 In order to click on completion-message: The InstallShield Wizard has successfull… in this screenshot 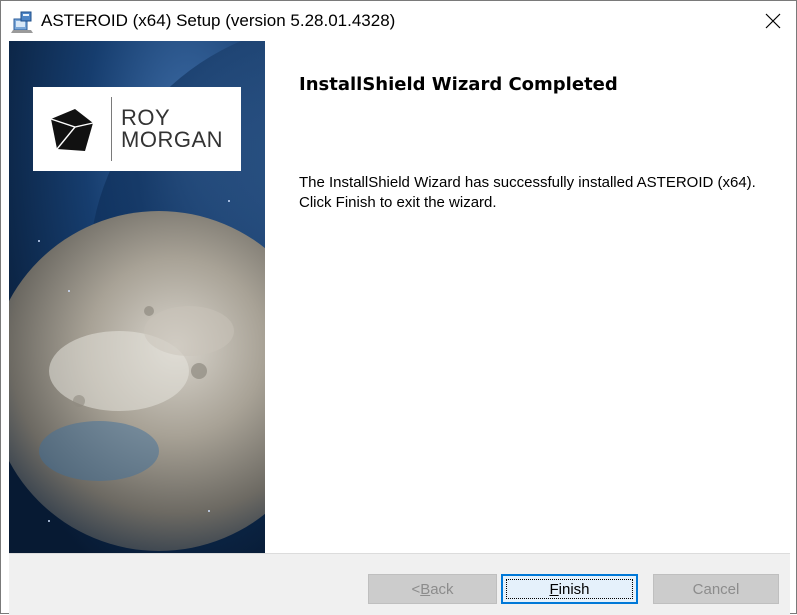, I will do `click(527, 192)`.